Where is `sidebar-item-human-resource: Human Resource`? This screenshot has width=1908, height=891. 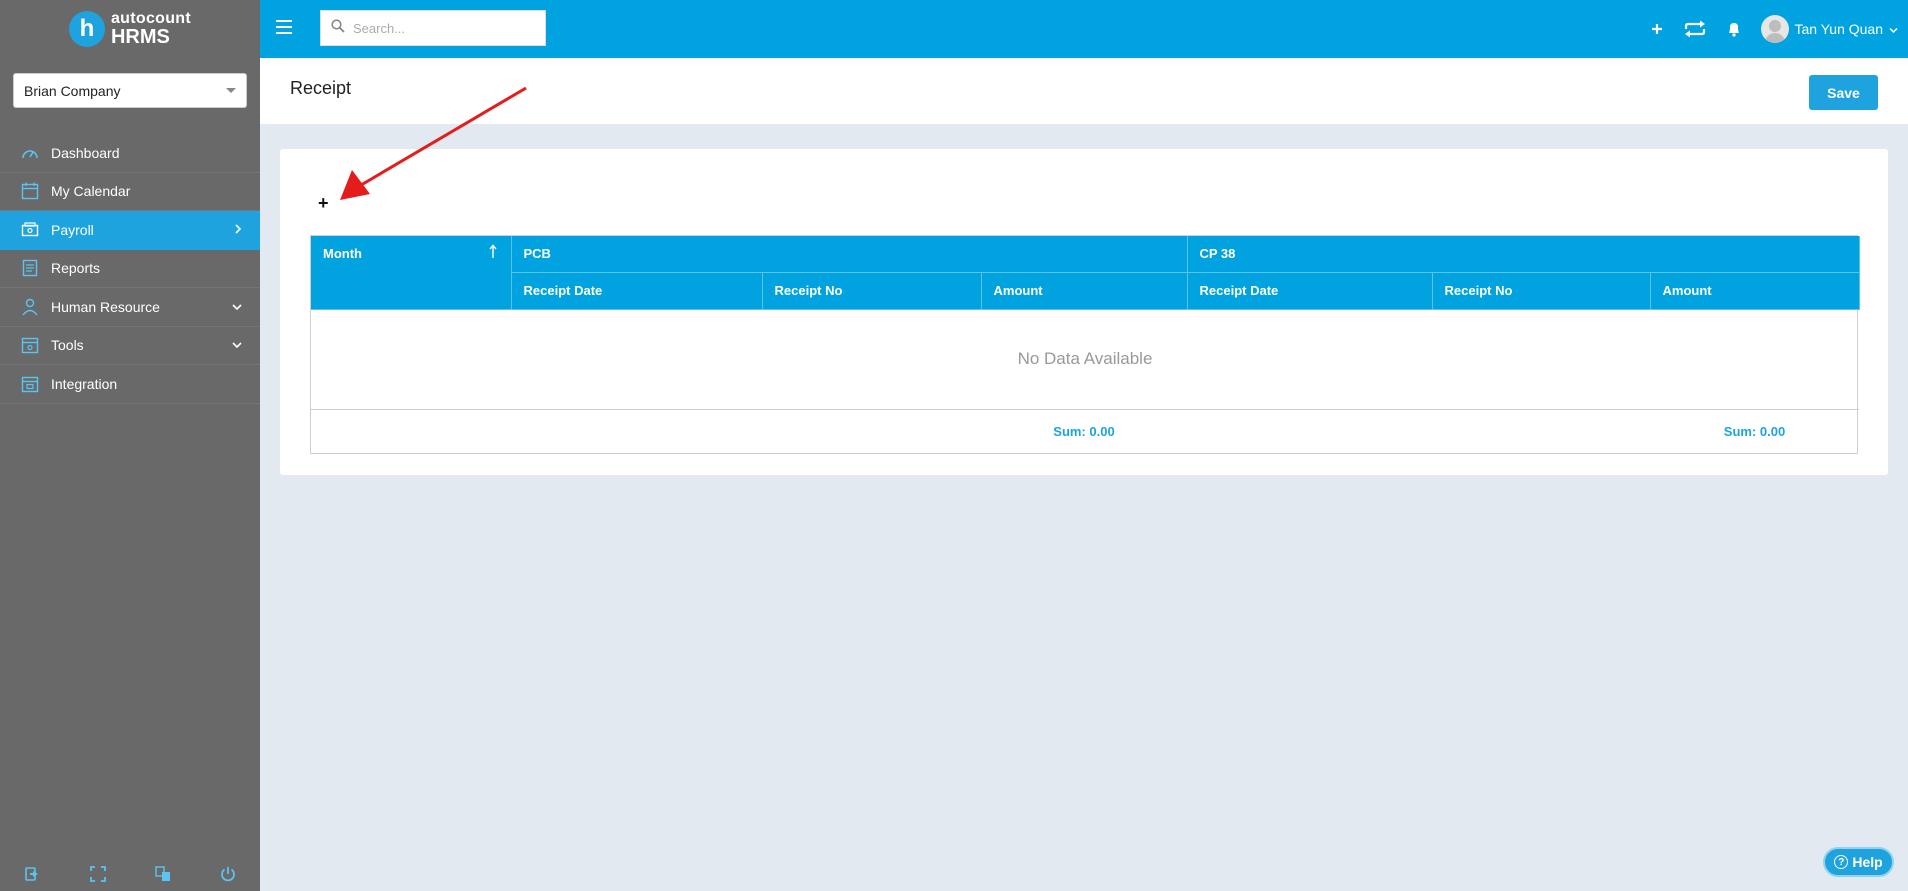
sidebar-item-human-resource: Human Resource is located at coordinates (130, 307).